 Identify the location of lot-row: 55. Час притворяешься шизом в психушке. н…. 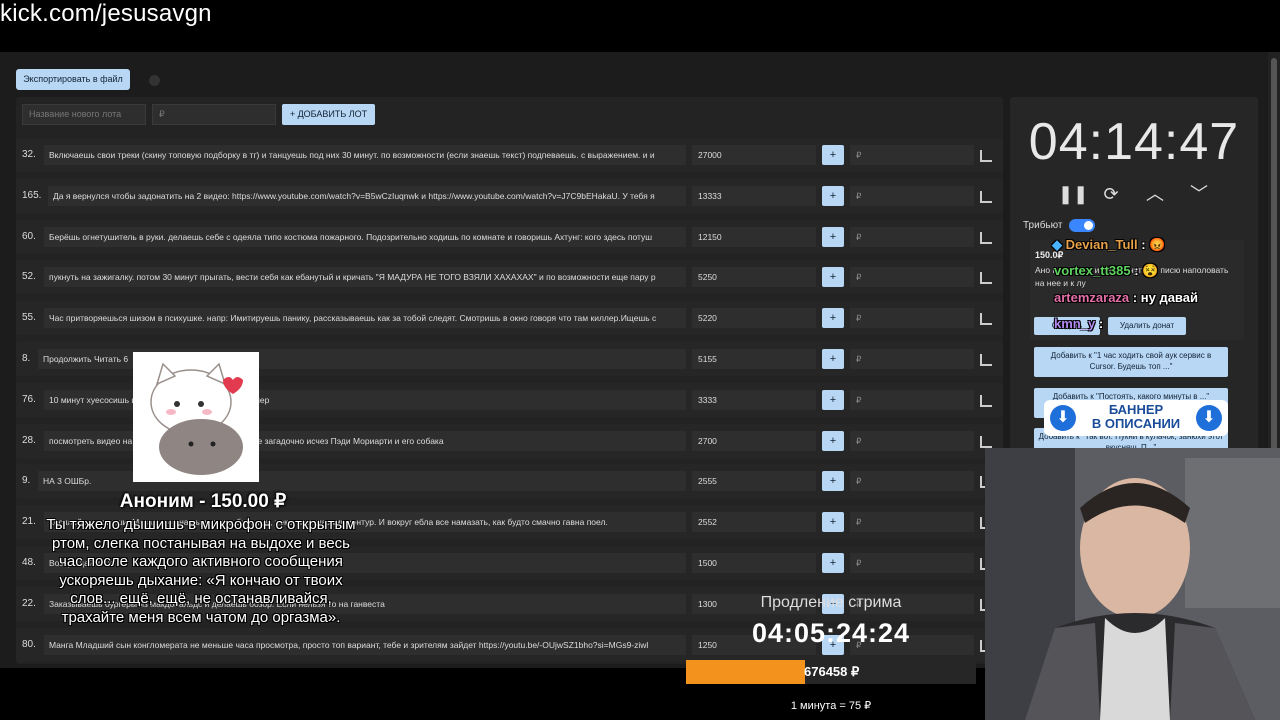
(509, 318).